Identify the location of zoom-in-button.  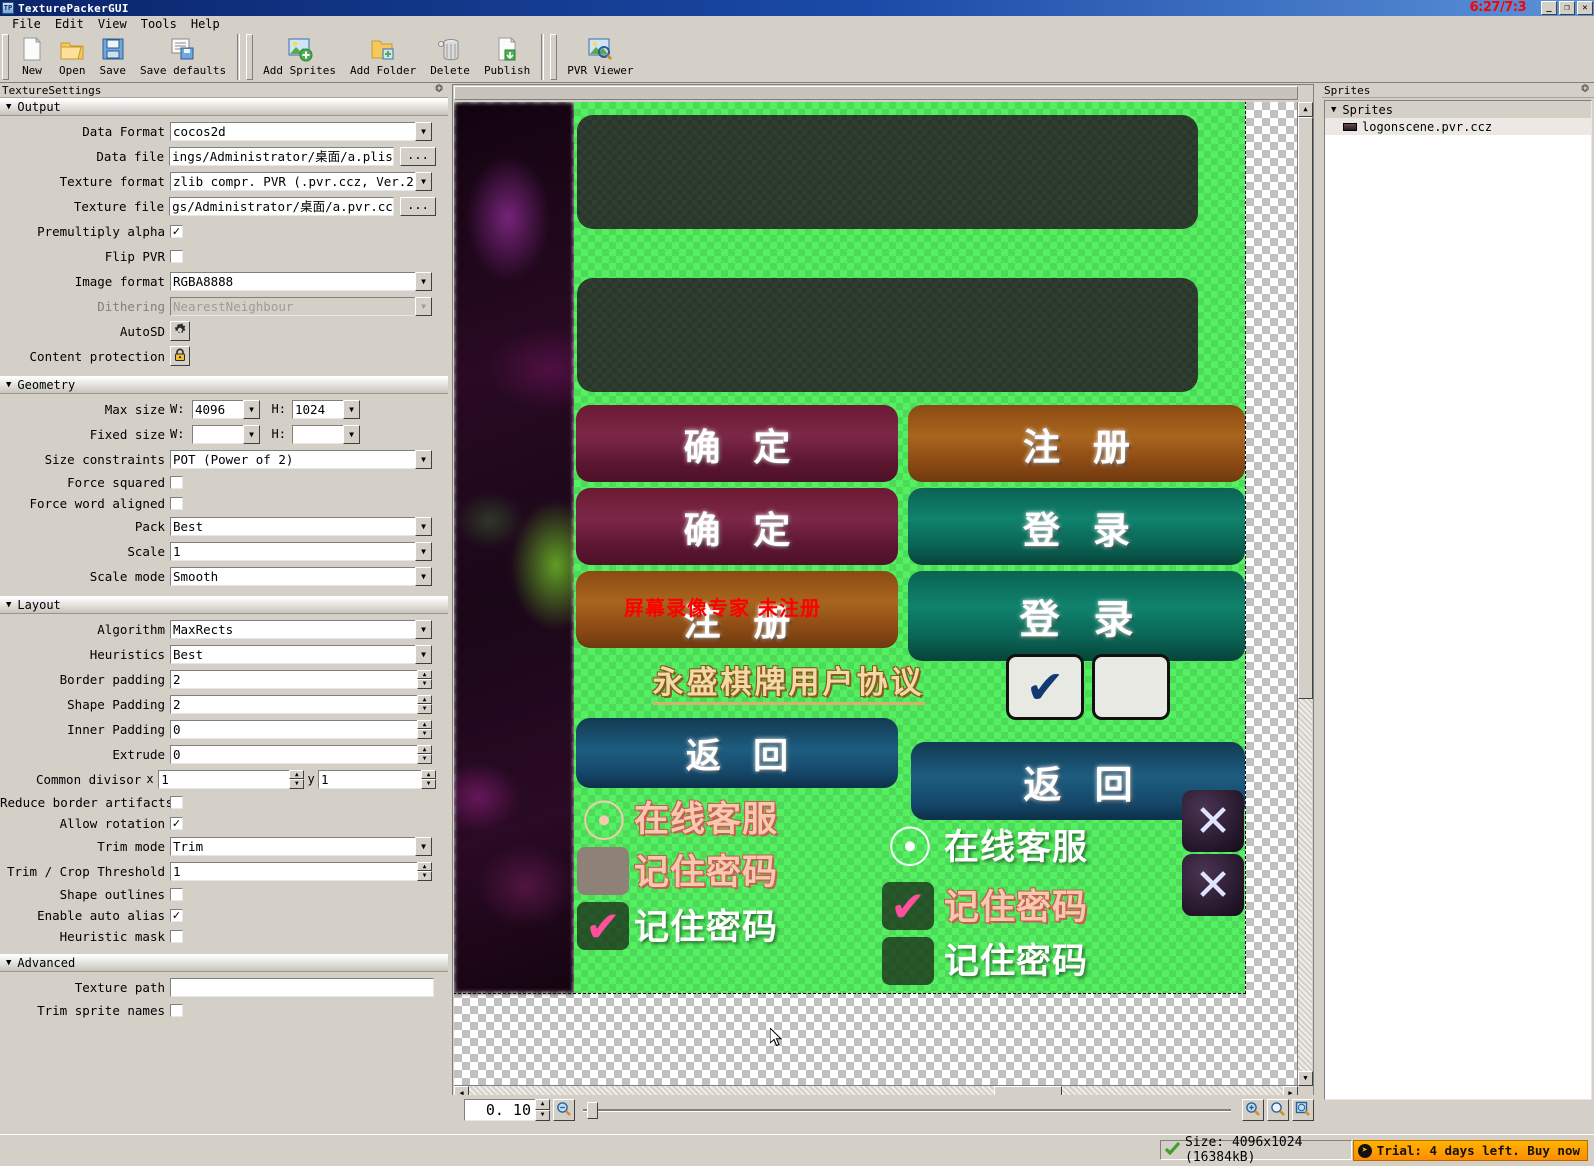
(1253, 1110).